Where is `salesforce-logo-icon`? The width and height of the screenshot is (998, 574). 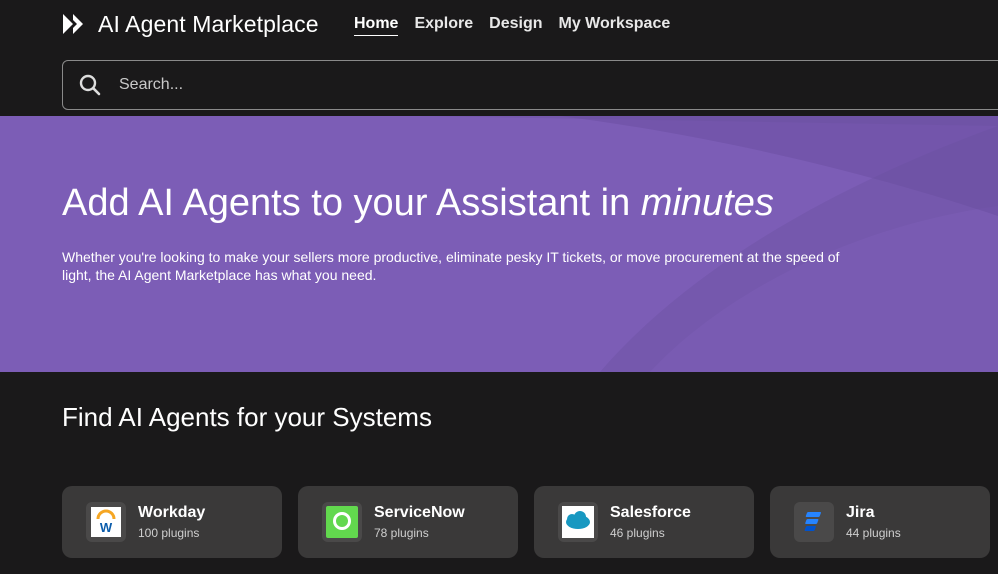
salesforce-logo-icon is located at coordinates (578, 522).